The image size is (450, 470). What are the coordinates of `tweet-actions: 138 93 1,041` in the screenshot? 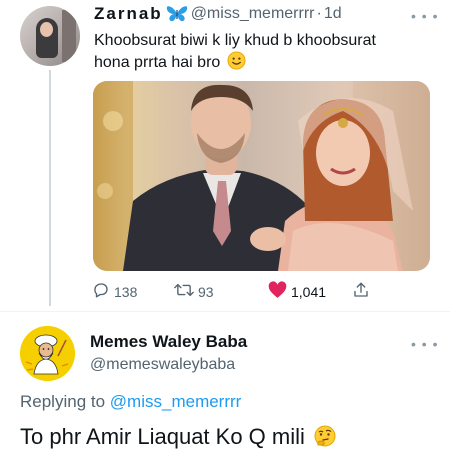 It's located at (262, 292).